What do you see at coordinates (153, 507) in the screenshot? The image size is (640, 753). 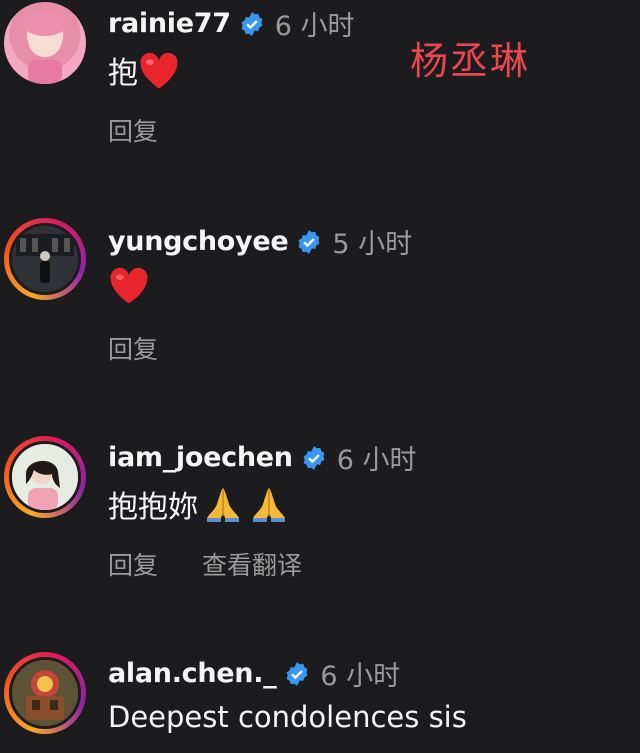 I see `comment-text: 抱抱妳` at bounding box center [153, 507].